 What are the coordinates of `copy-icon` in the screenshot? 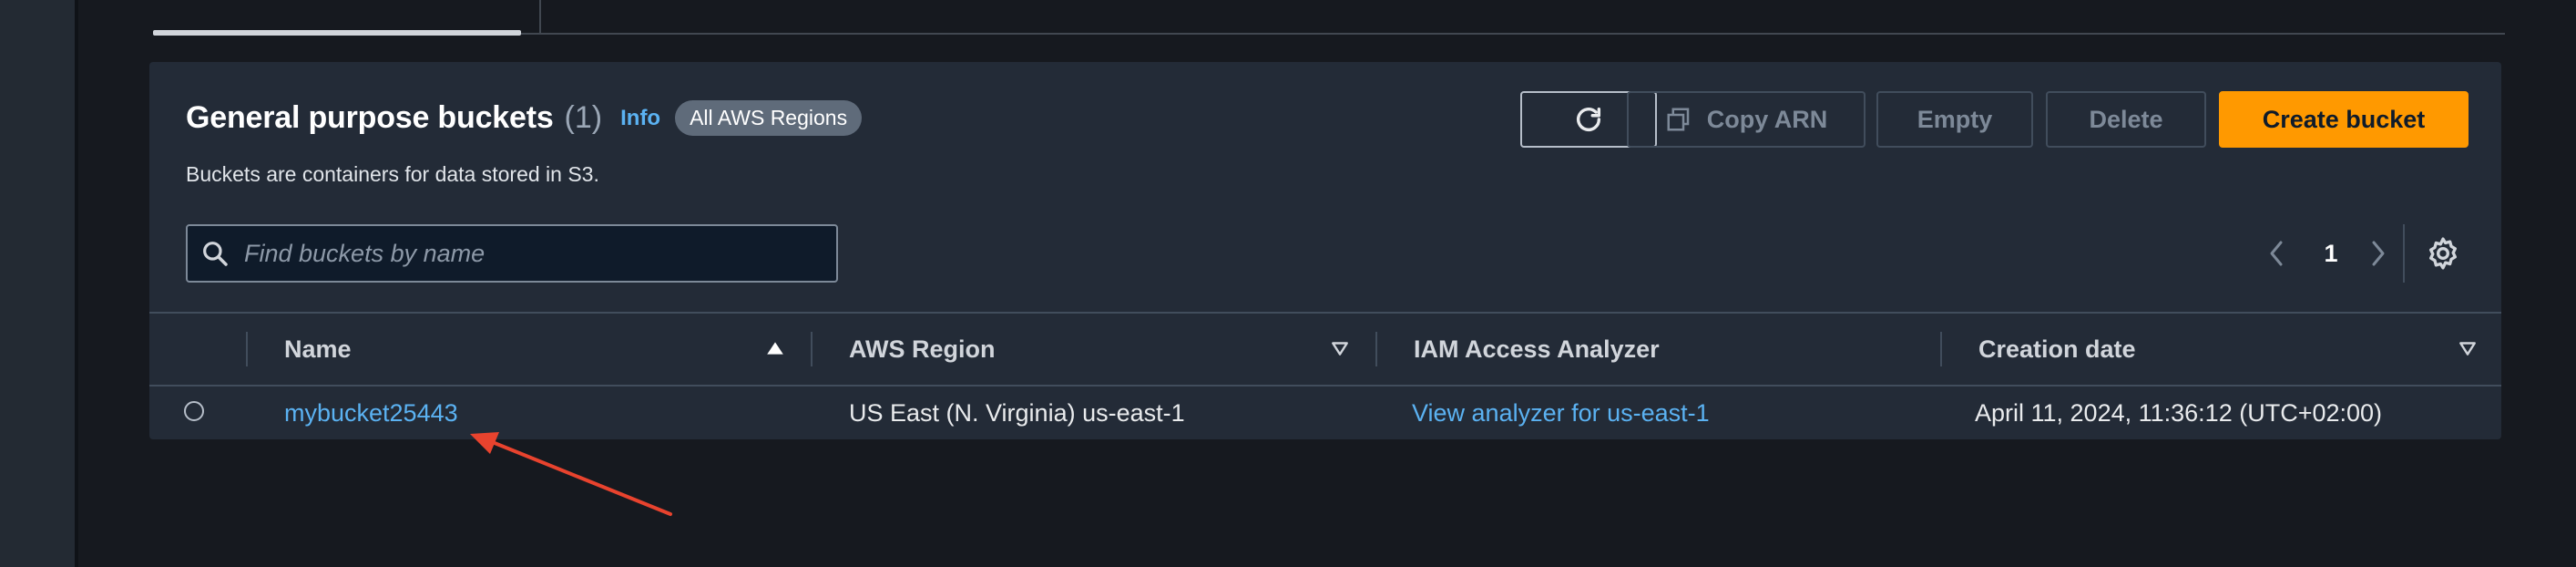 It's located at (1678, 119).